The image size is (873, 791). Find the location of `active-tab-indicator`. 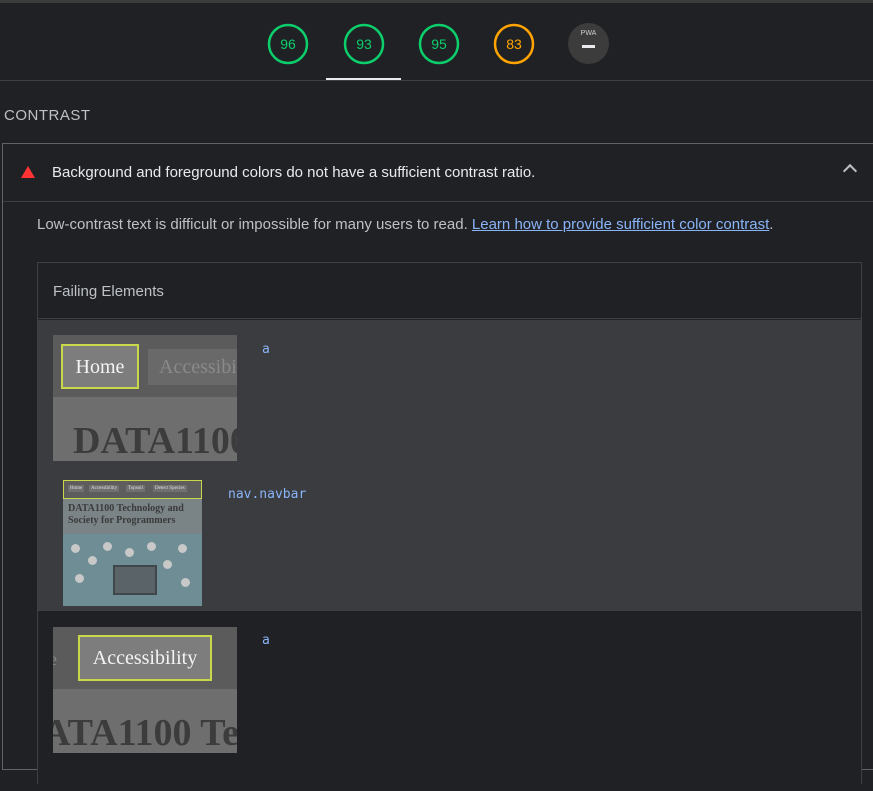

active-tab-indicator is located at coordinates (363, 79).